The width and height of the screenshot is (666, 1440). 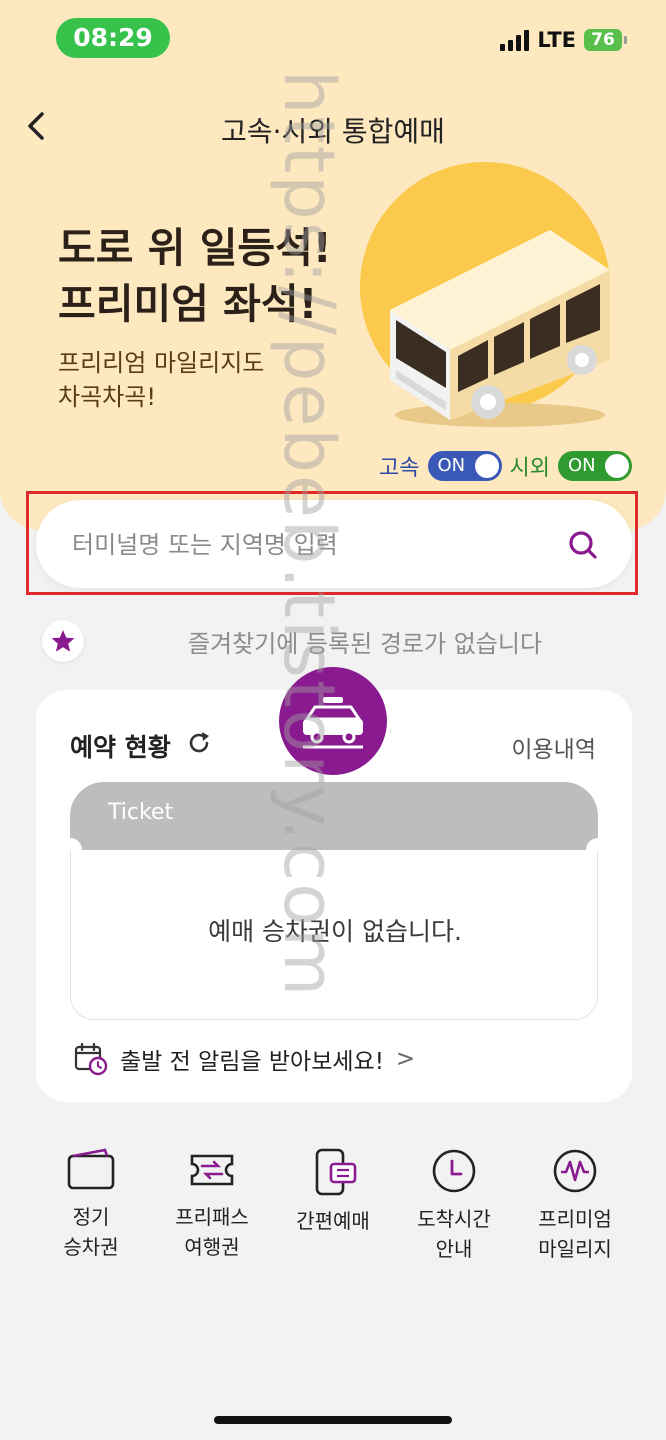 I want to click on mileage-icon, so click(x=575, y=1171).